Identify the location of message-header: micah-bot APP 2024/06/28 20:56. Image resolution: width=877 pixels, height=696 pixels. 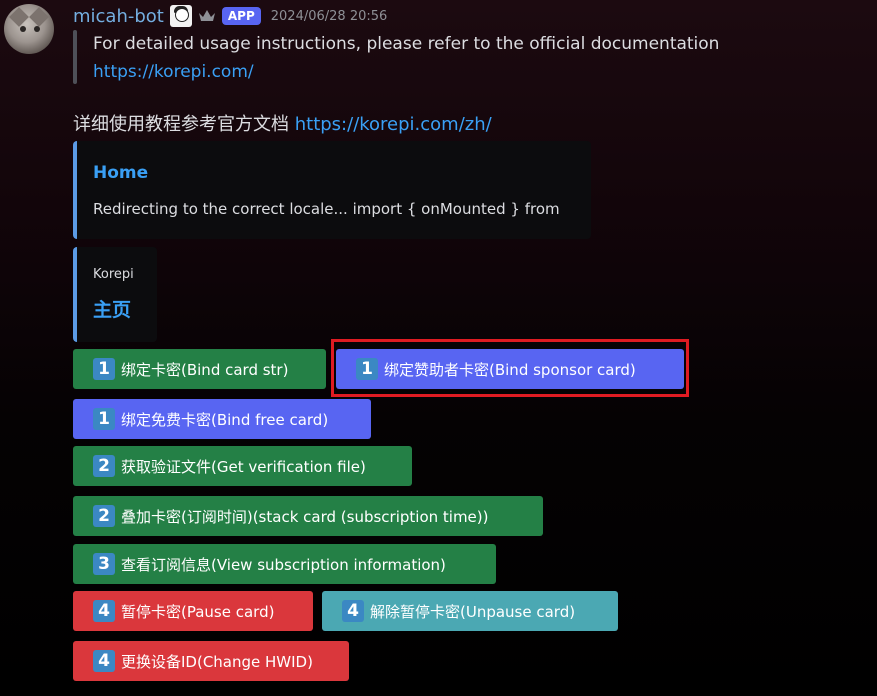
(230, 16).